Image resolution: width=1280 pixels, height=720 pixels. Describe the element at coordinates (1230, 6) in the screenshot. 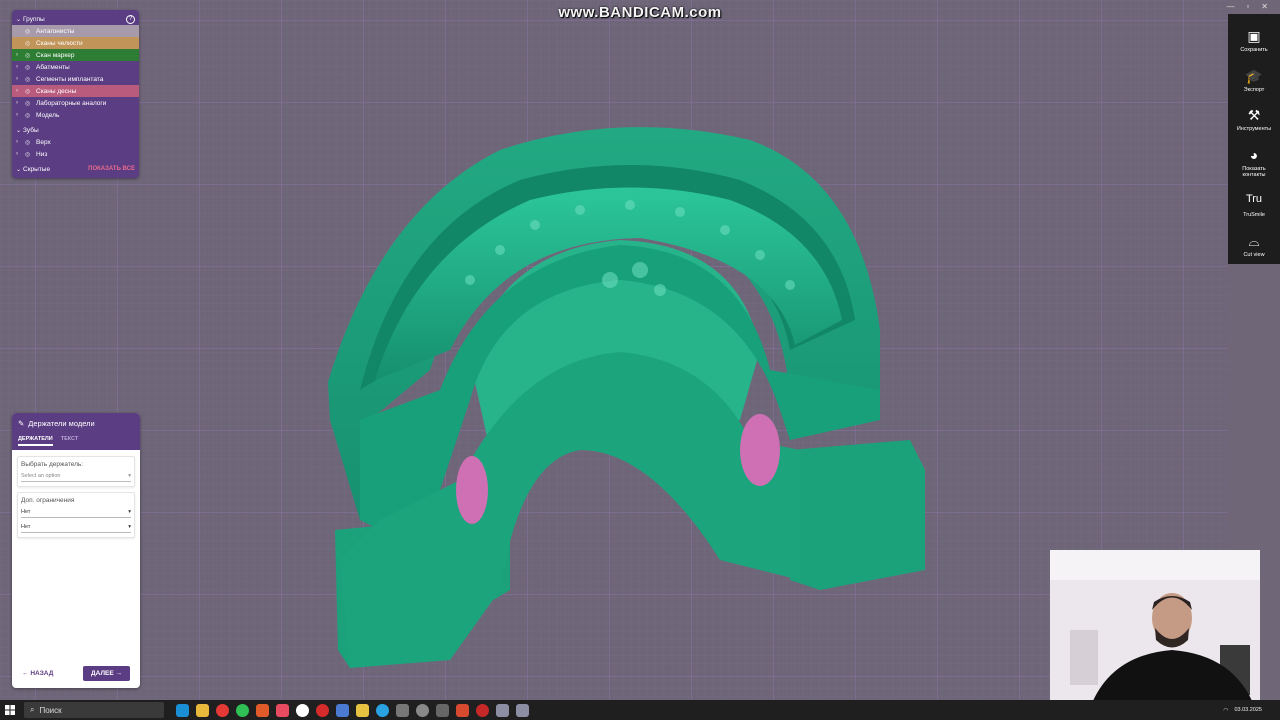

I see `minimize-icon: —` at that location.